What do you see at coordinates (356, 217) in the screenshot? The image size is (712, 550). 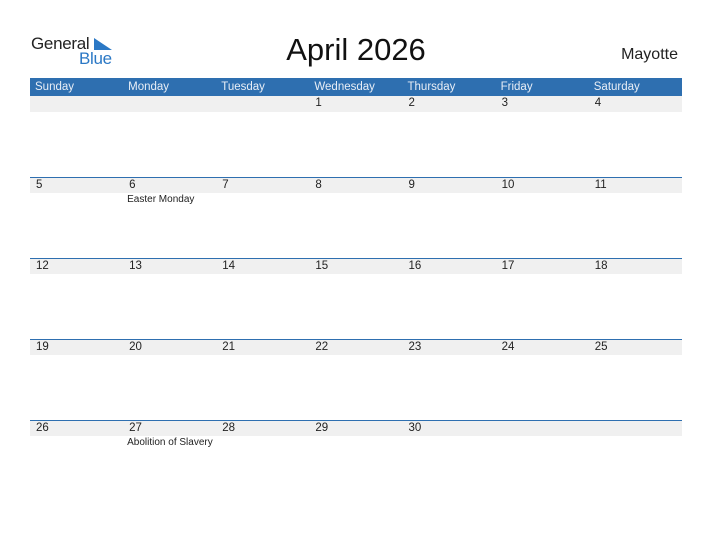 I see `week-row: 5 6 7 8 9 10 11 Easter Monday` at bounding box center [356, 217].